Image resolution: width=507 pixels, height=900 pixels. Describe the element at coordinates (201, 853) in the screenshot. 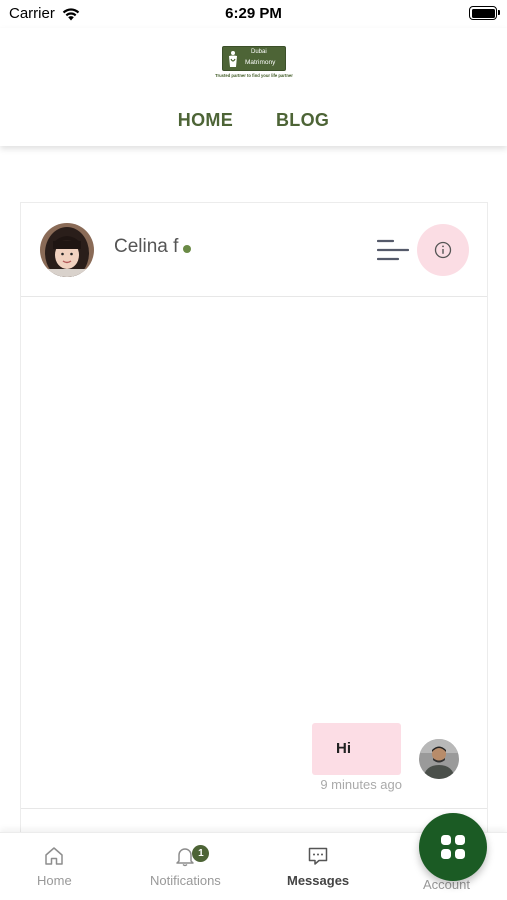

I see `notification-badge: 1` at that location.